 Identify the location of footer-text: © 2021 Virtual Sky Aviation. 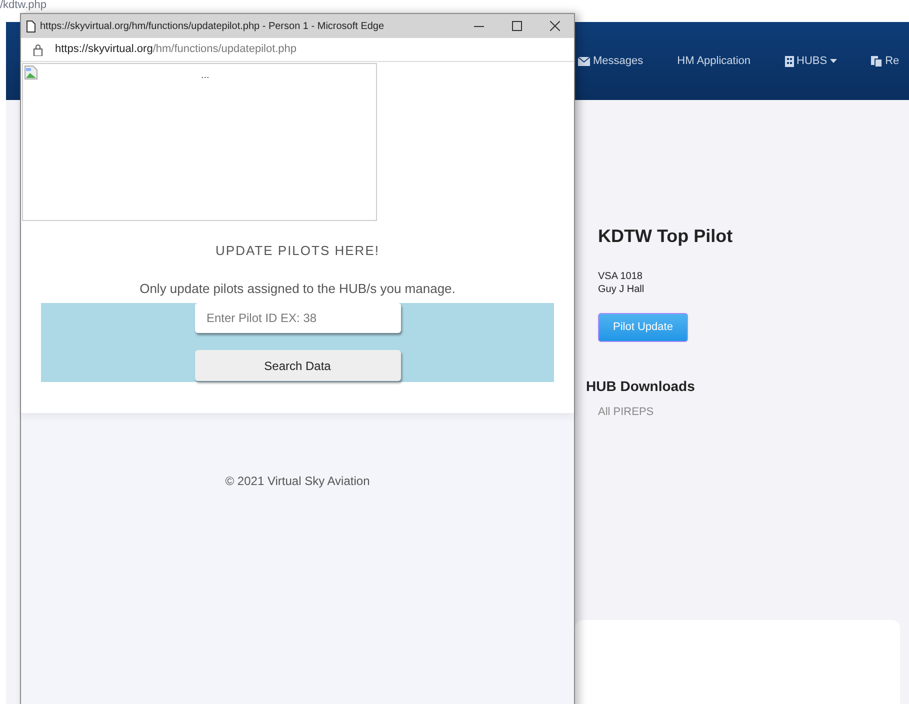
(297, 481).